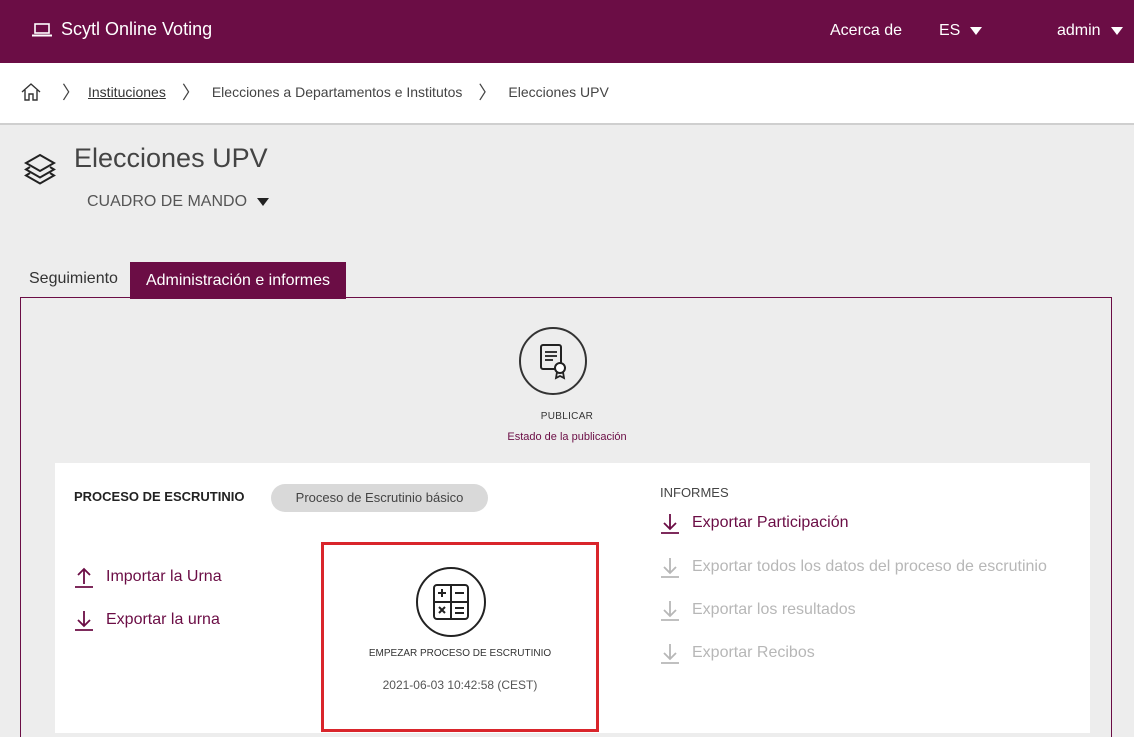 The width and height of the screenshot is (1134, 737). What do you see at coordinates (1079, 30) in the screenshot?
I see `user-name: admin` at bounding box center [1079, 30].